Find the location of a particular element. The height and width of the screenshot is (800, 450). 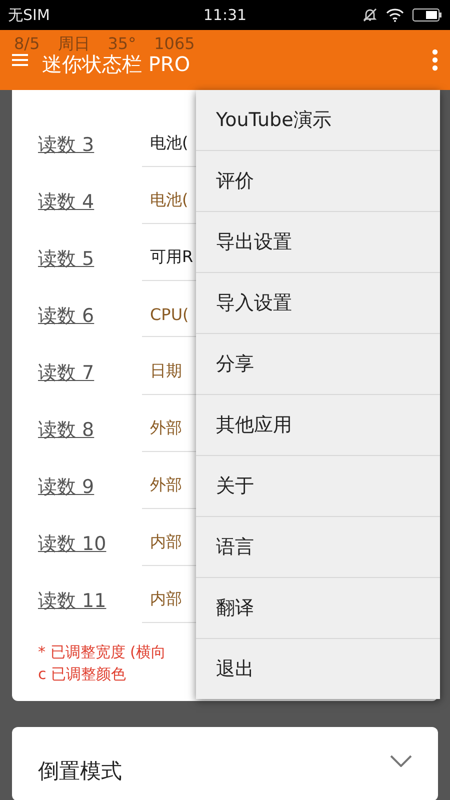

reading-label: 读数 3 is located at coordinates (90, 145).